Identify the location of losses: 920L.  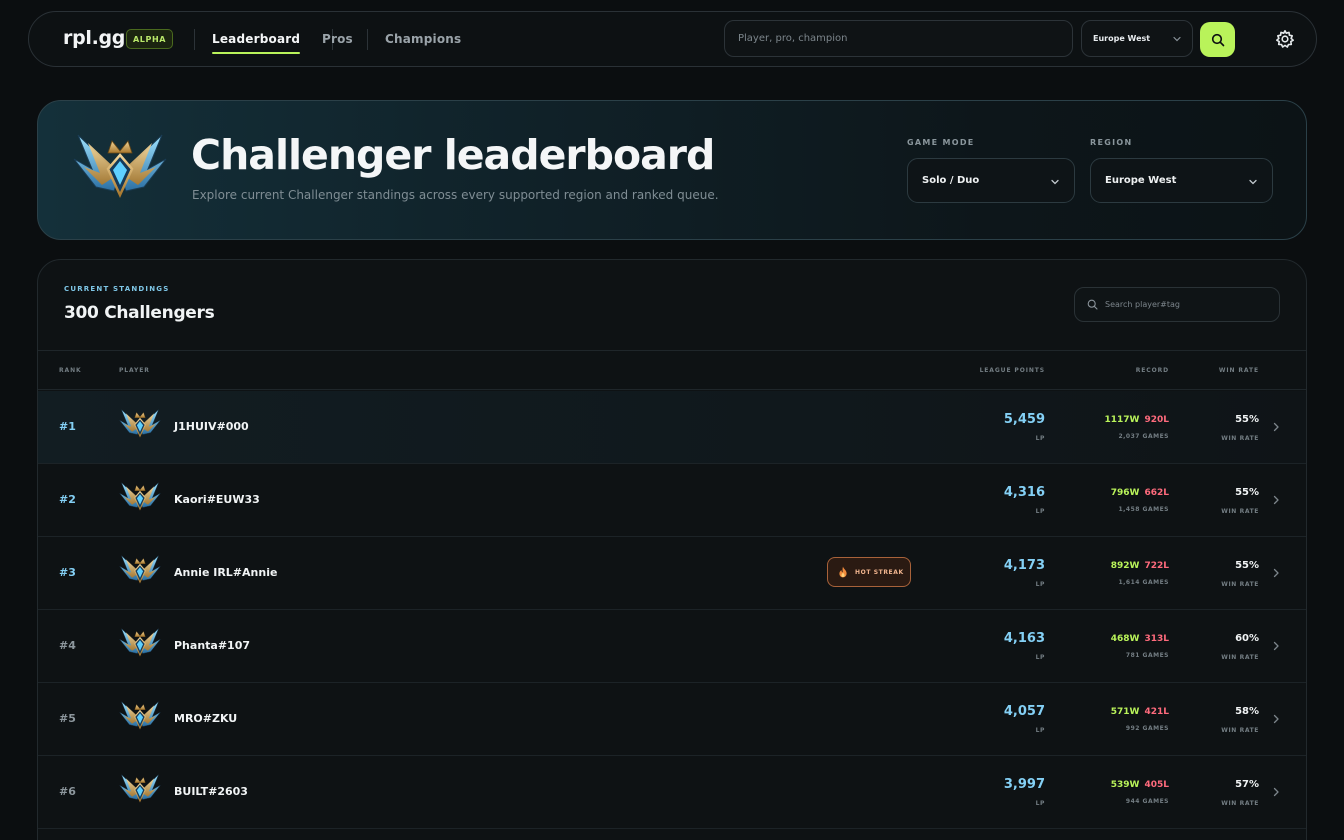
(1156, 420).